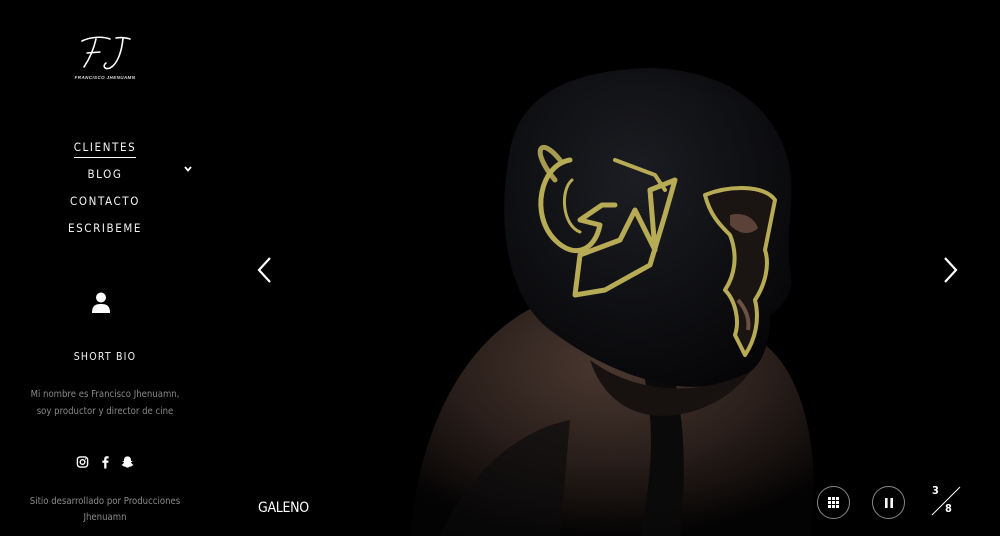  I want to click on grid-icon, so click(833, 502).